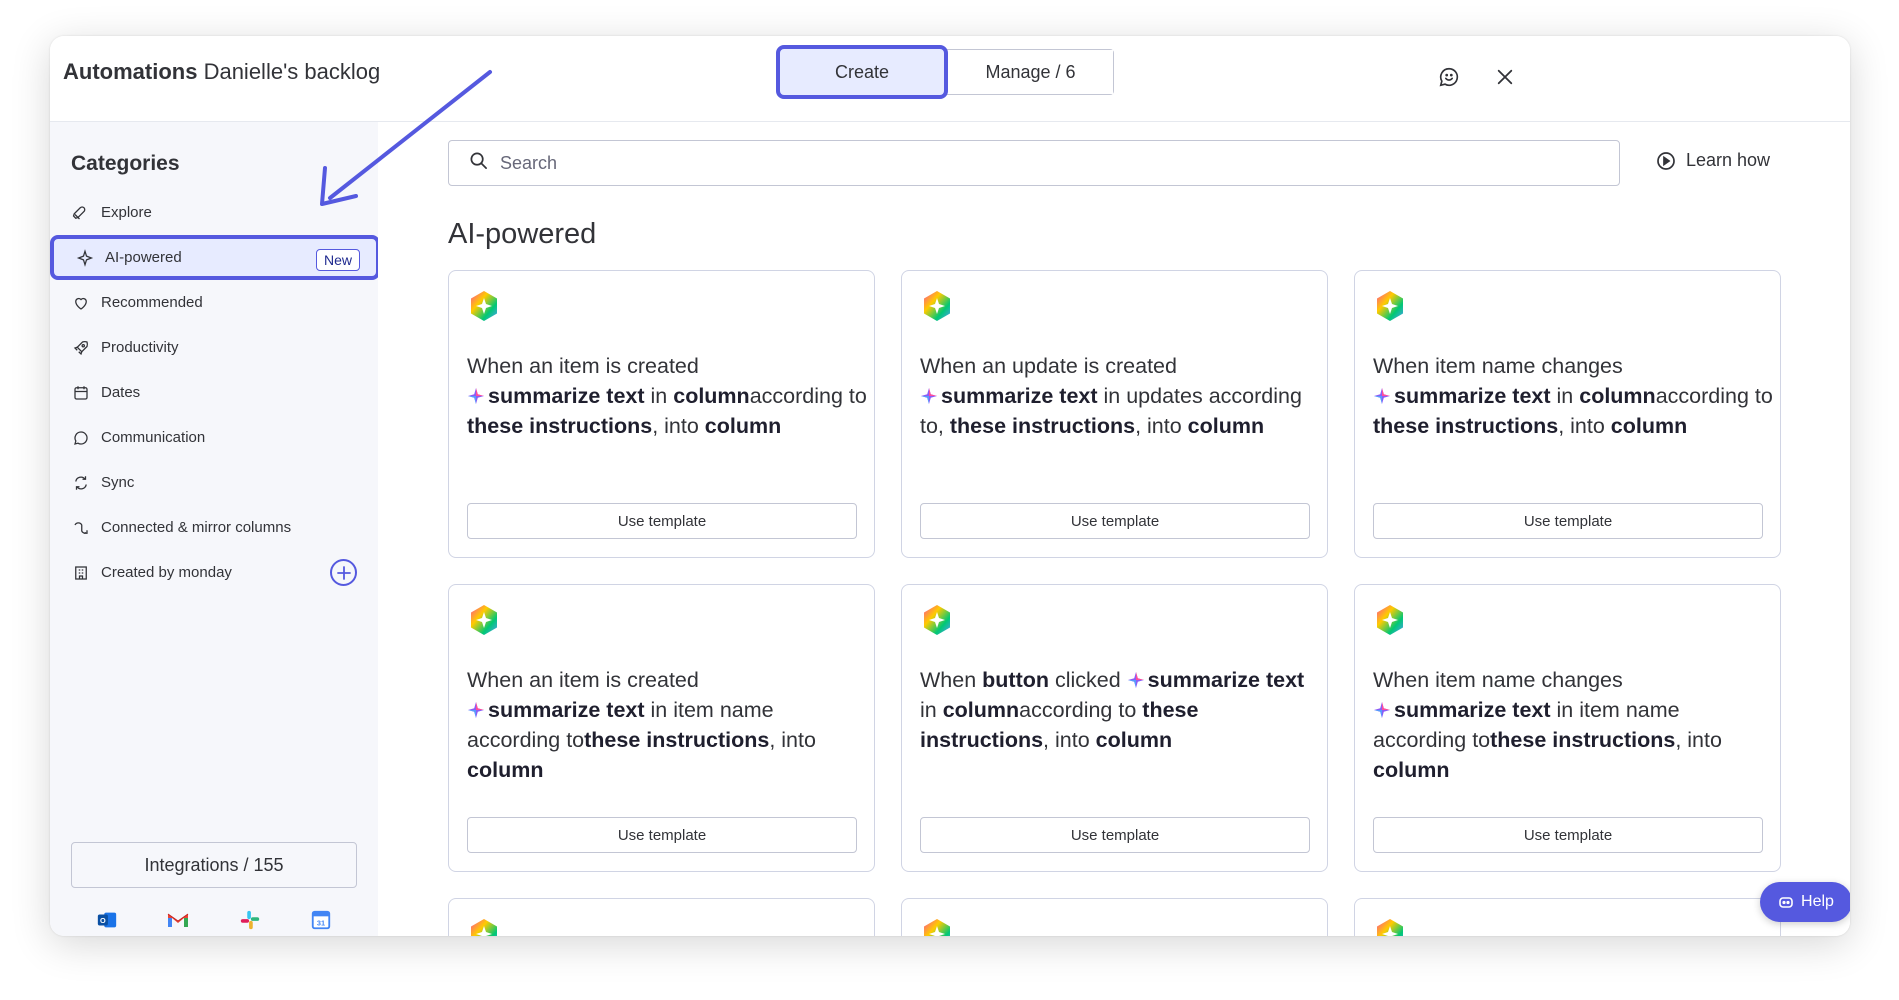 Image resolution: width=1899 pixels, height=1000 pixels. I want to click on sidebar-item-label: Created by monday, so click(166, 572).